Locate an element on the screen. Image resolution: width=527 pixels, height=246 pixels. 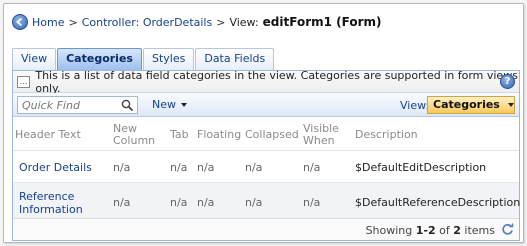
pager-info: Showing 1-2 of 2 items is located at coordinates (430, 230).